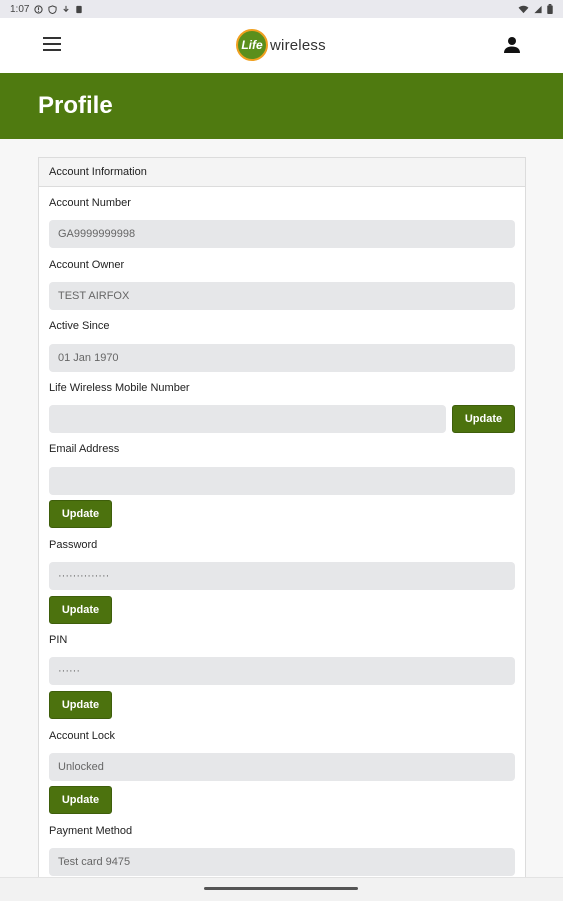  Describe the element at coordinates (282, 767) in the screenshot. I see `account-lock-field: Unlocked` at that location.